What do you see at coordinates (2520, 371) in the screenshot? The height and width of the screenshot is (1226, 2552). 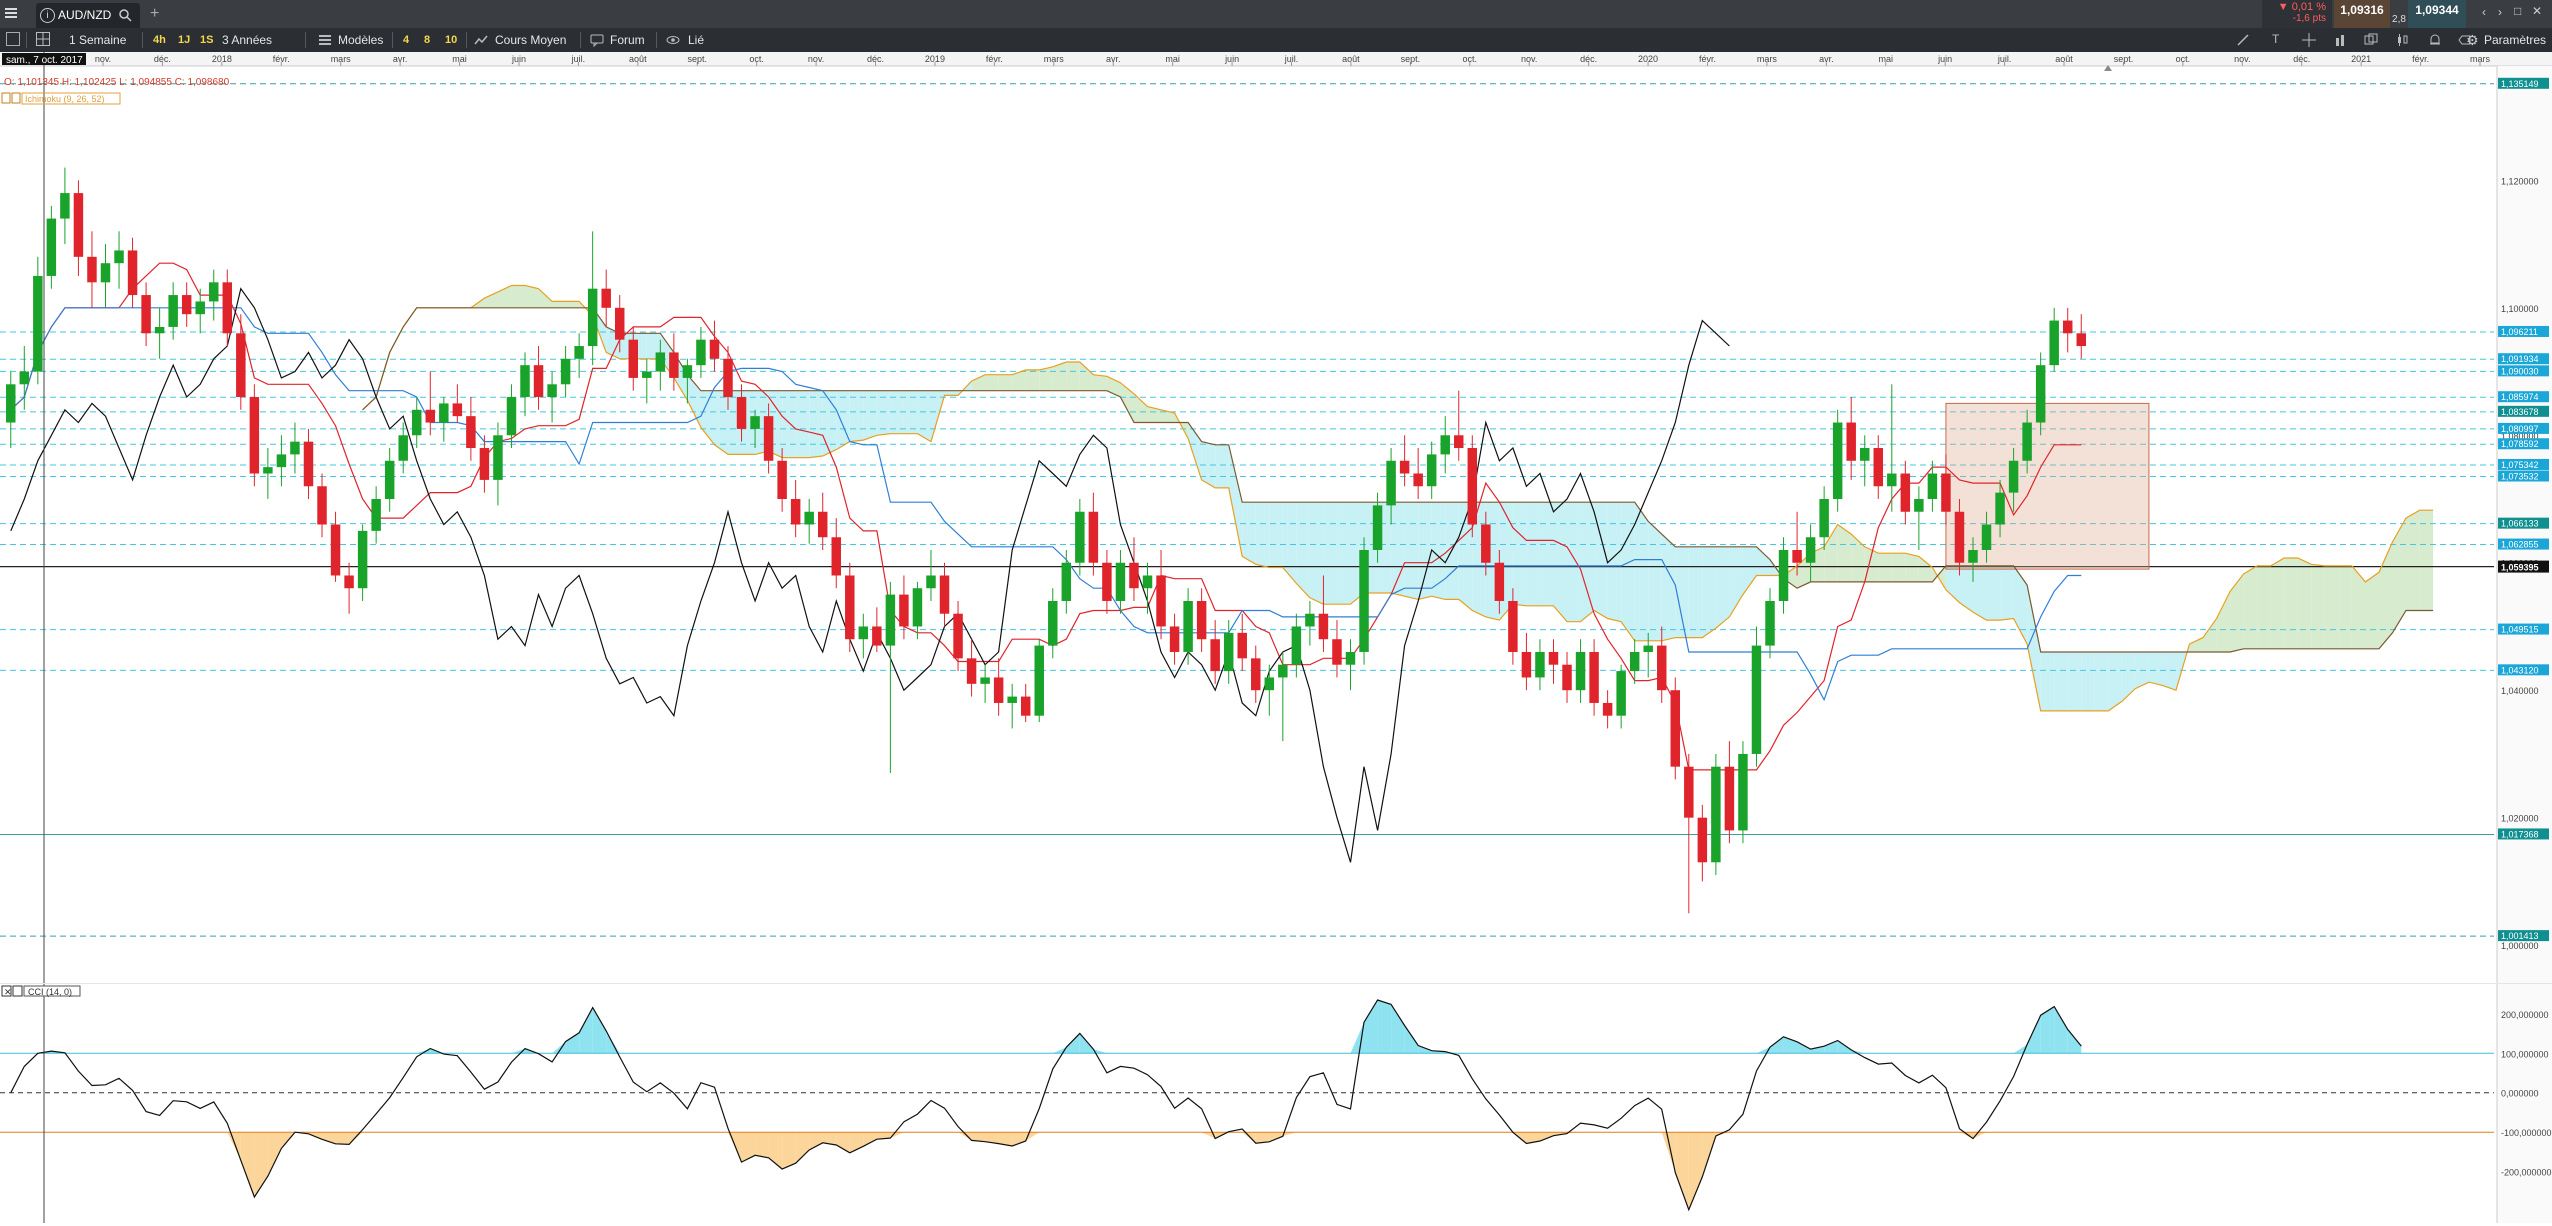 I see `price-tag-label: 1,090030` at bounding box center [2520, 371].